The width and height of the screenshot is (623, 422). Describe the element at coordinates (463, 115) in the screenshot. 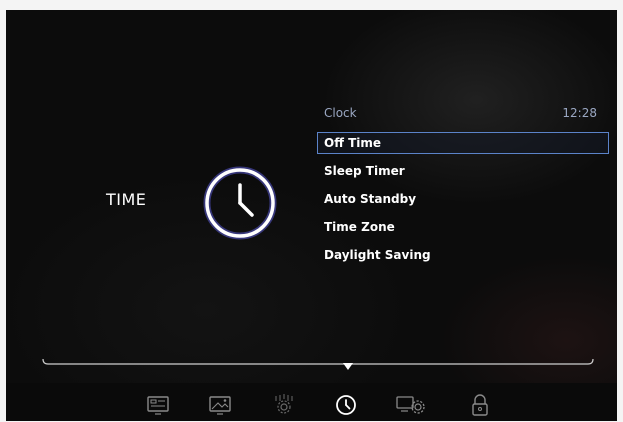

I see `menu-header: Clock 12:28` at that location.